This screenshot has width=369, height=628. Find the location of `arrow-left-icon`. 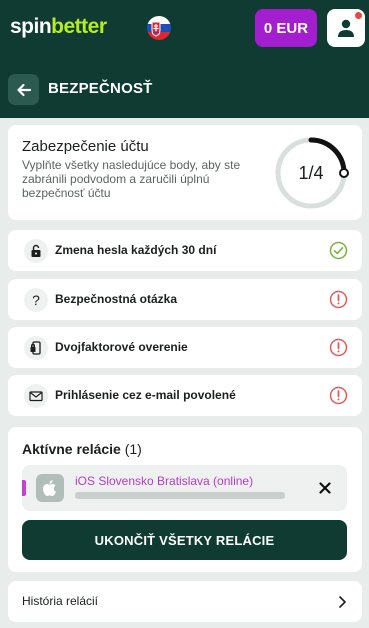

arrow-left-icon is located at coordinates (23, 89).